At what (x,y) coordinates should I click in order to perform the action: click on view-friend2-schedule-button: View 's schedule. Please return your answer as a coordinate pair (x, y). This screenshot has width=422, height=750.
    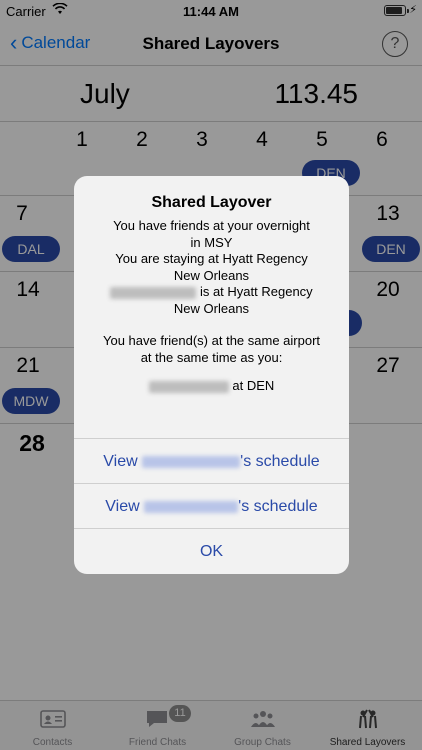
    Looking at the image, I should click on (211, 505).